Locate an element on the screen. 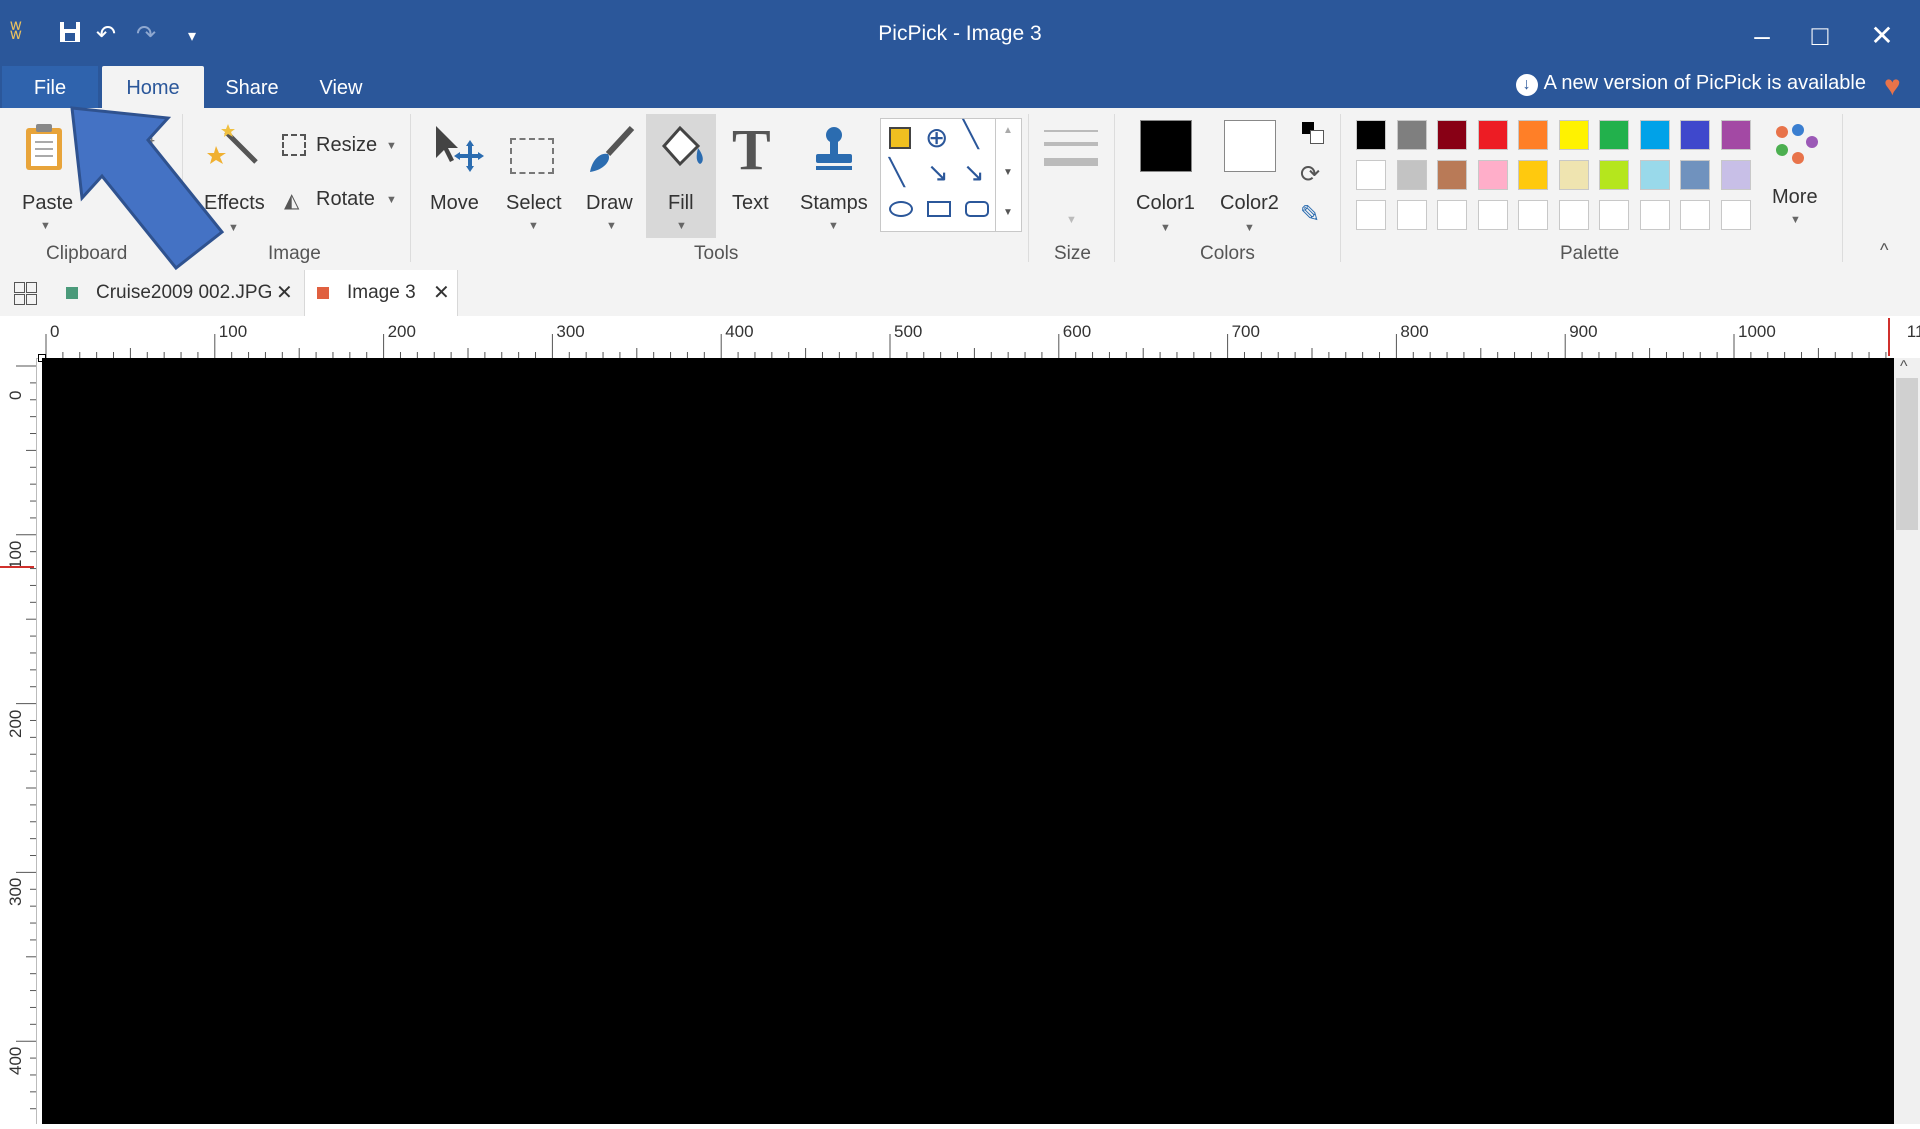 Image resolution: width=1920 pixels, height=1129 pixels. color1-button: Color1 ▼ is located at coordinates (1165, 178).